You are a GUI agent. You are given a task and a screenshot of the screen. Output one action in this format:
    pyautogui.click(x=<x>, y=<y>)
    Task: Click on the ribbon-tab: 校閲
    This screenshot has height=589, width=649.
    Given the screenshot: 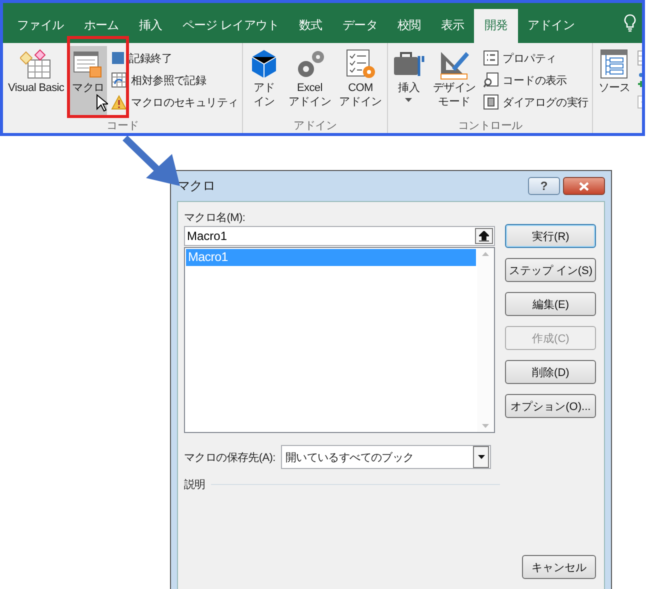 What is the action you would take?
    pyautogui.click(x=409, y=26)
    